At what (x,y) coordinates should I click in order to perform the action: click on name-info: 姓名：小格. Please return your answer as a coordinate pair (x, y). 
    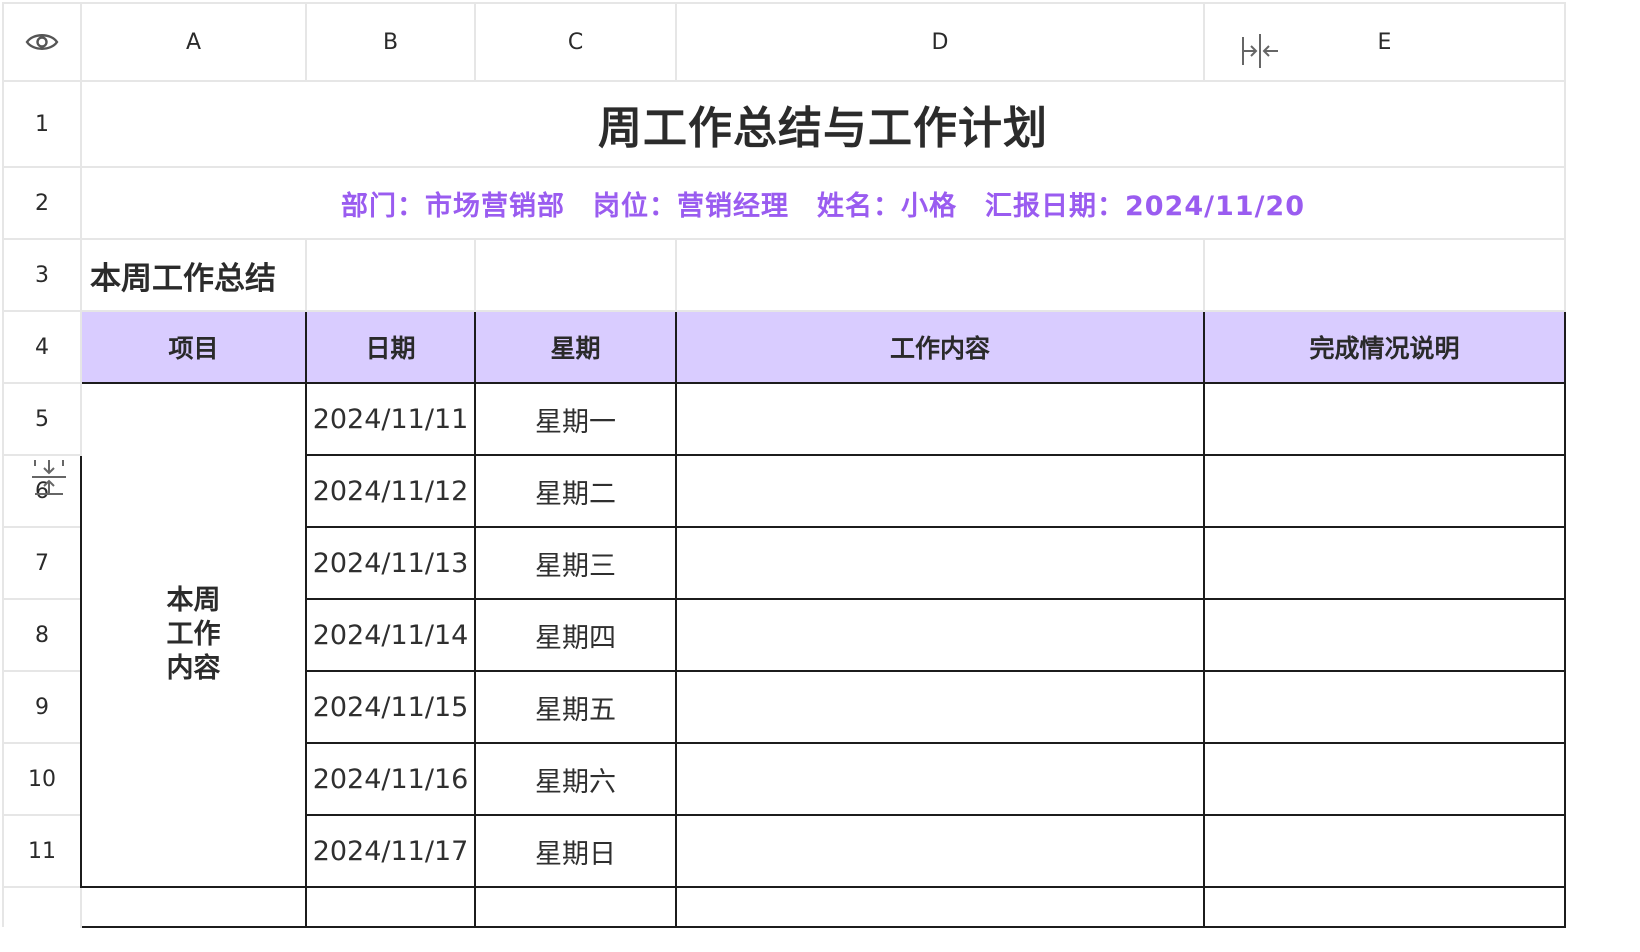
    Looking at the image, I should click on (886, 206).